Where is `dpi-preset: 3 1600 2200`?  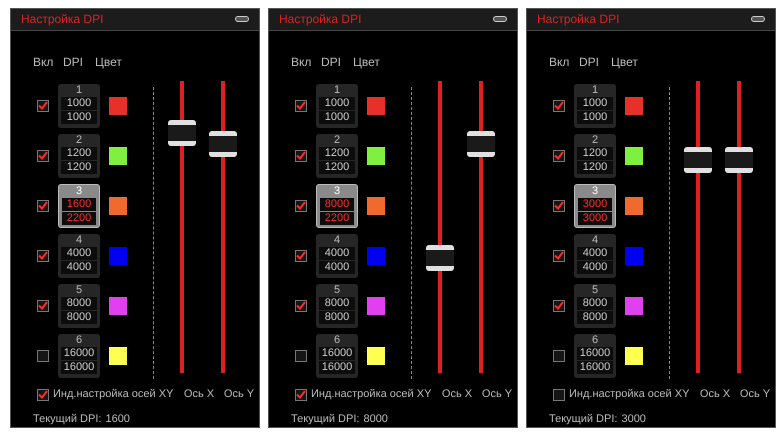
dpi-preset: 3 1600 2200 is located at coordinates (79, 206).